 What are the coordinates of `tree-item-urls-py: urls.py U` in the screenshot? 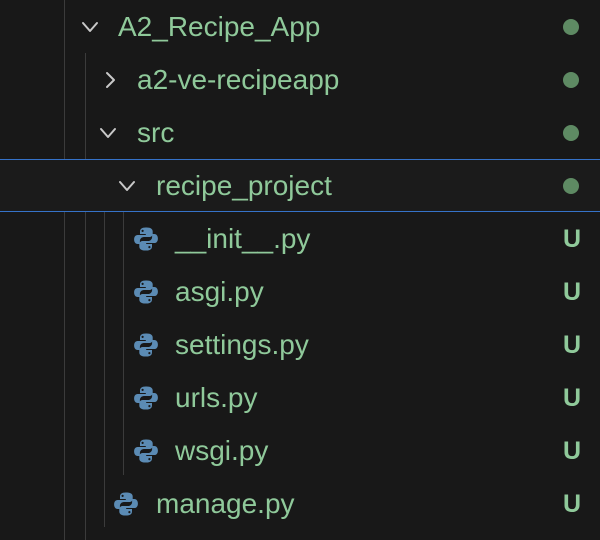 It's located at (300, 397).